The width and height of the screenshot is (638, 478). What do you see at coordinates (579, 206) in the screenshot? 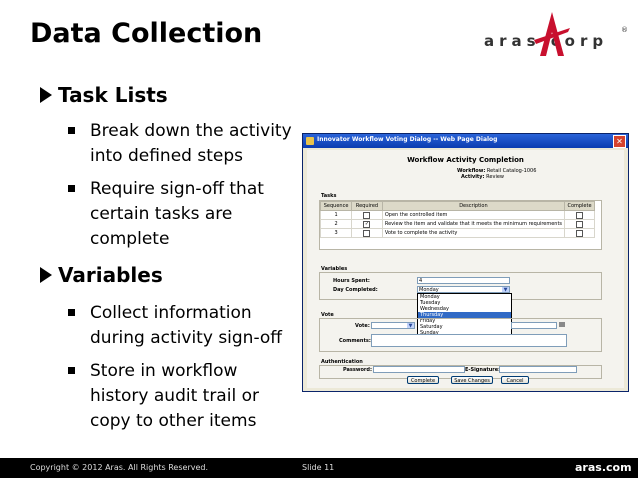
I see `col-complete: Complete` at bounding box center [579, 206].